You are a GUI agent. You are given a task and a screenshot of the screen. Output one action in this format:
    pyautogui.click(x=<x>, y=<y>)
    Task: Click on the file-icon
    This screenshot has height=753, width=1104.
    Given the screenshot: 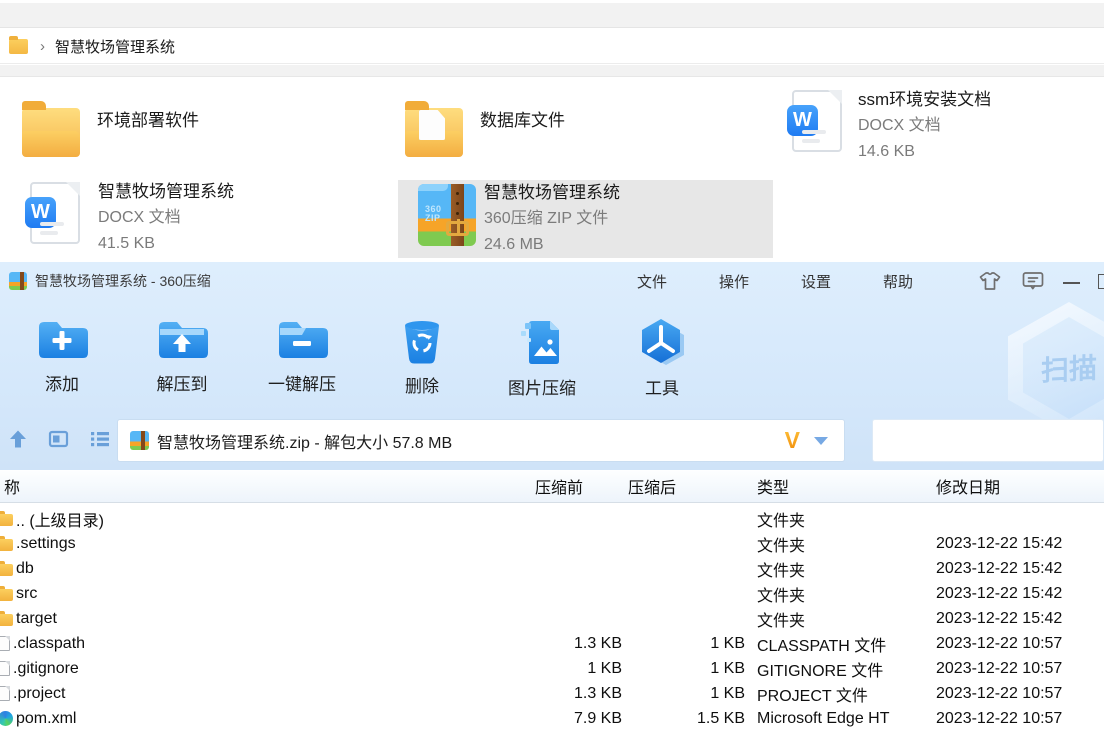 What is the action you would take?
    pyautogui.click(x=5, y=668)
    